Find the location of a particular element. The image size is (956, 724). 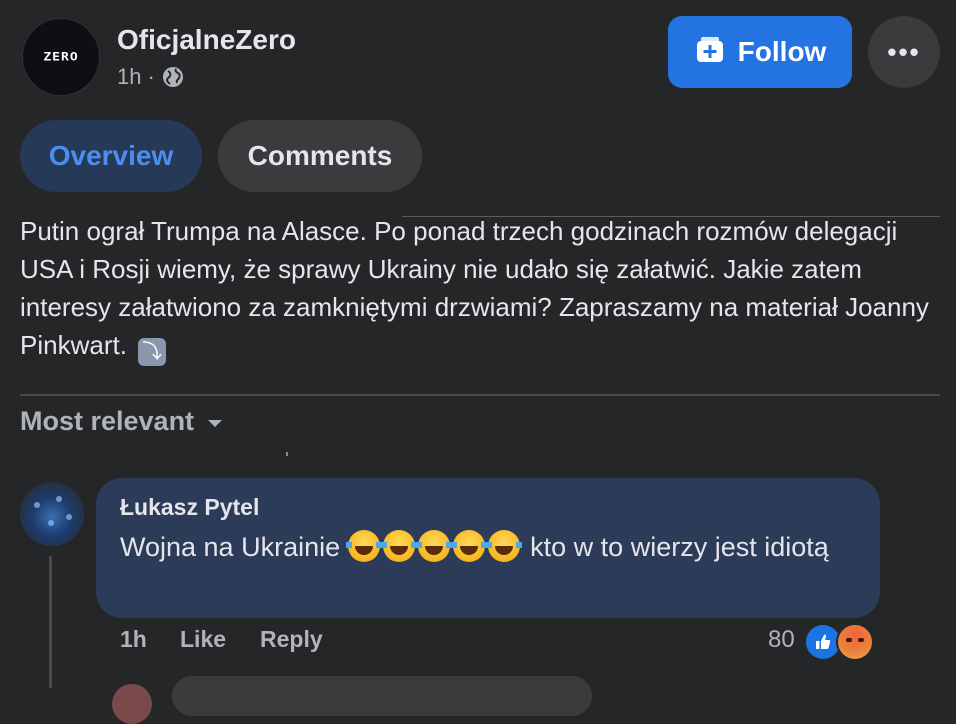

comment-text-start: Wojna na Ukrainie is located at coordinates (230, 547).